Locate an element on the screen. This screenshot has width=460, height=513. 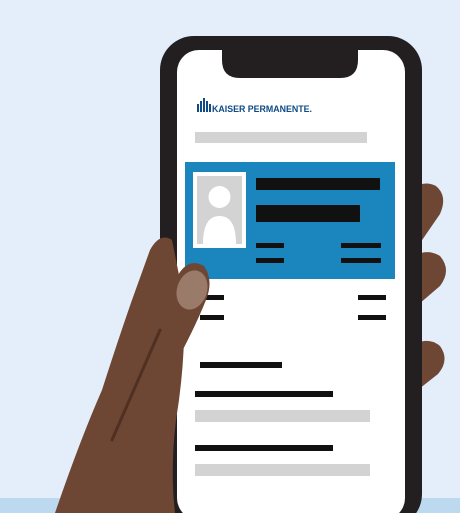
card-detail-2b is located at coordinates (361, 260).